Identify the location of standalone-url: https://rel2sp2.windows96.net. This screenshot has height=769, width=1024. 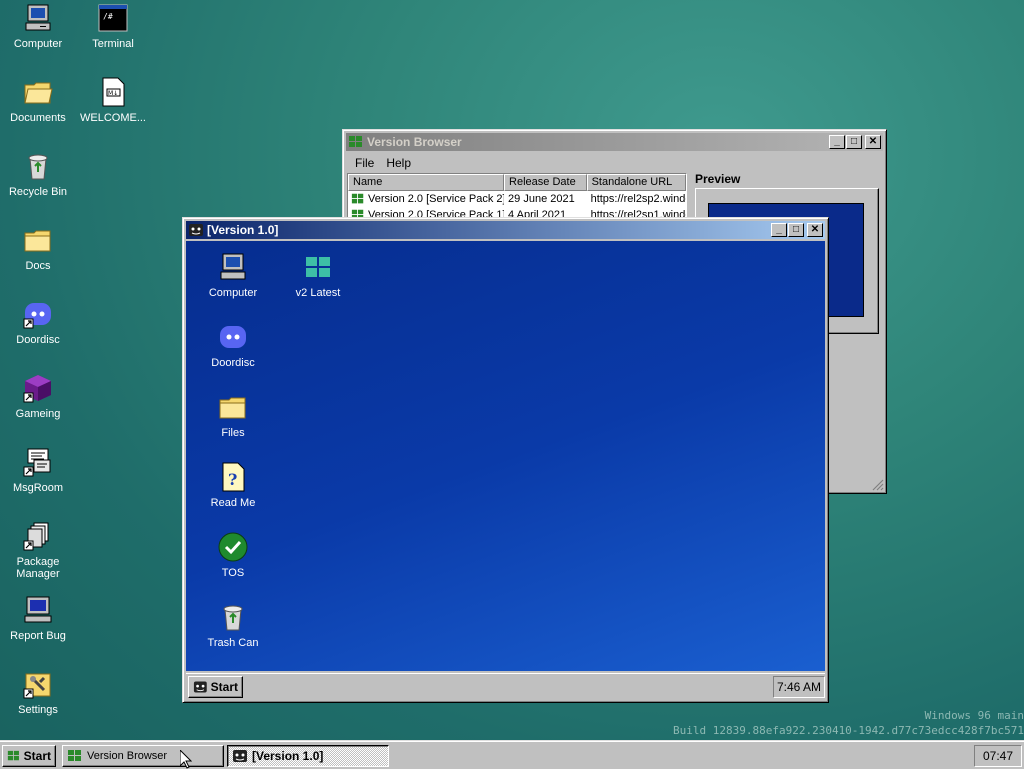
(638, 199).